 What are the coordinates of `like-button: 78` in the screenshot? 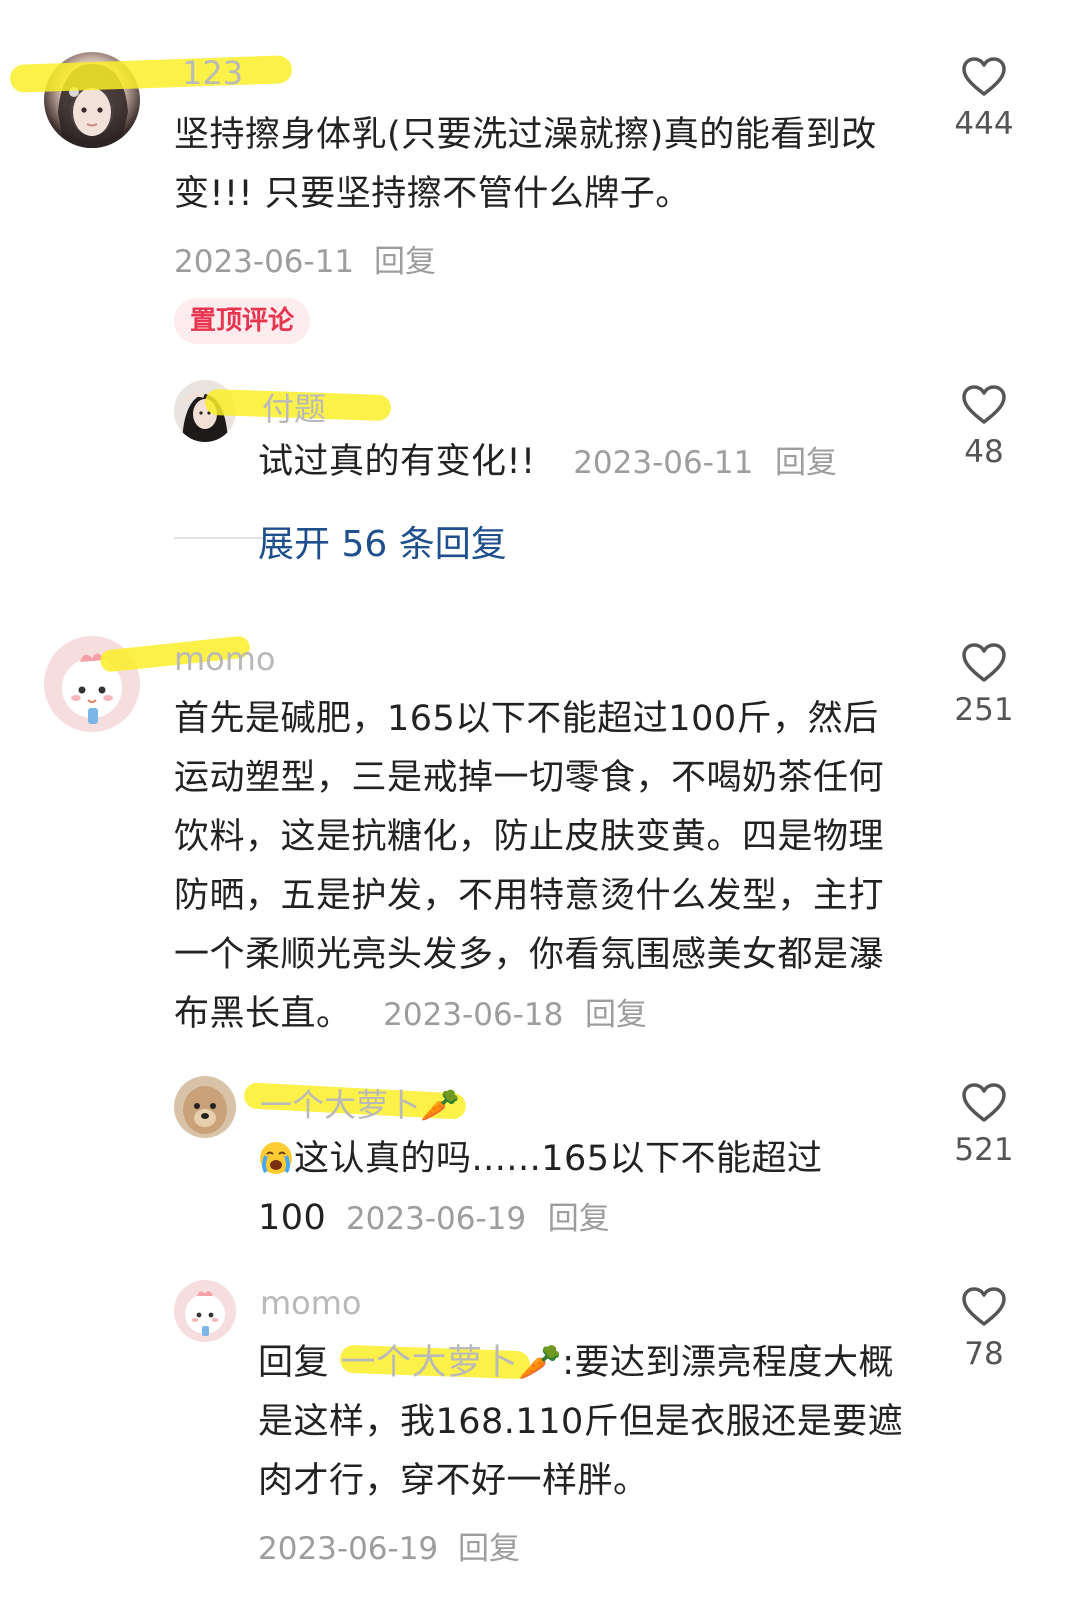 It's located at (984, 1329).